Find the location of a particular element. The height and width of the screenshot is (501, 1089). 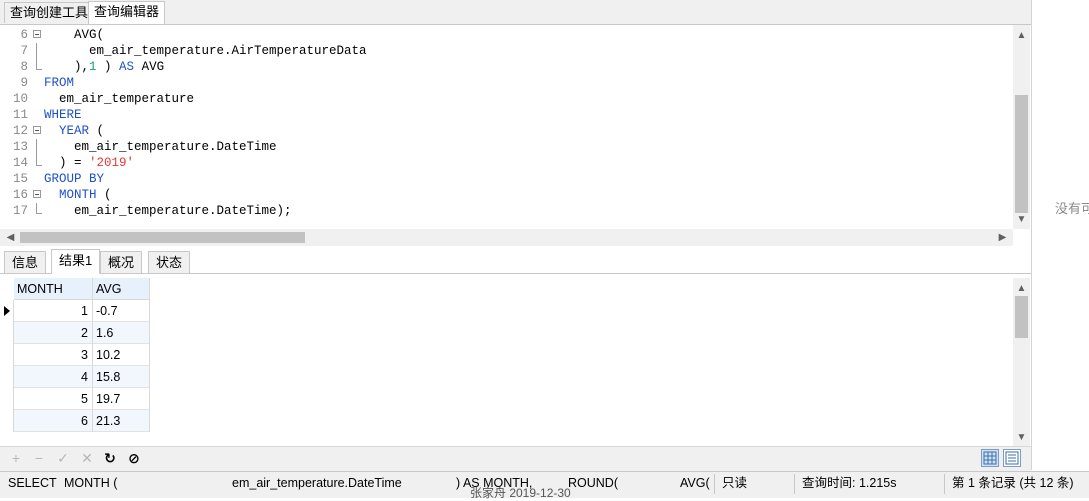

grid-vscroll-thumb is located at coordinates (1021, 317).